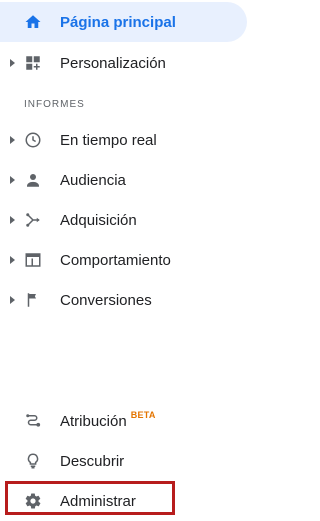  Describe the element at coordinates (115, 260) in the screenshot. I see `nav-item-label: Comportamiento` at that location.